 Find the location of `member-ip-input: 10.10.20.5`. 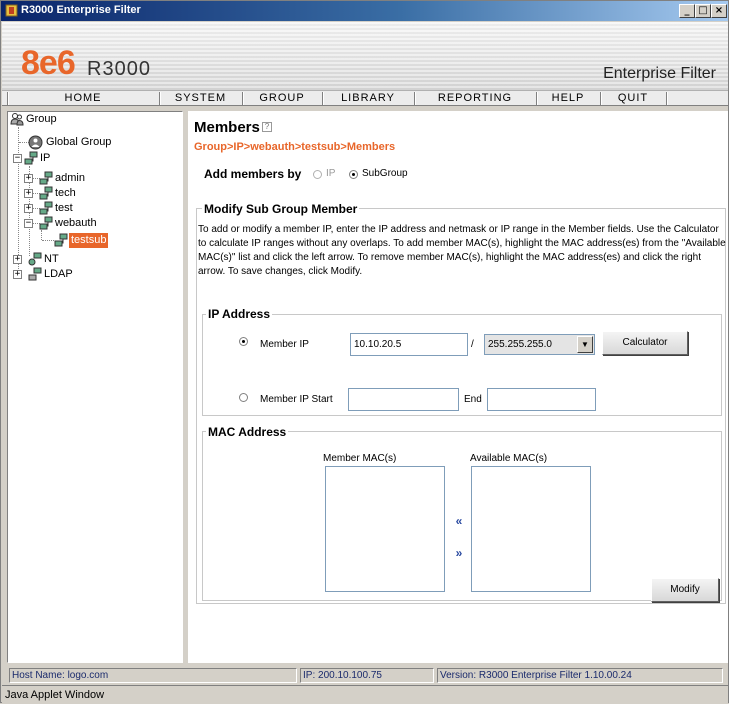

member-ip-input: 10.10.20.5 is located at coordinates (409, 344).